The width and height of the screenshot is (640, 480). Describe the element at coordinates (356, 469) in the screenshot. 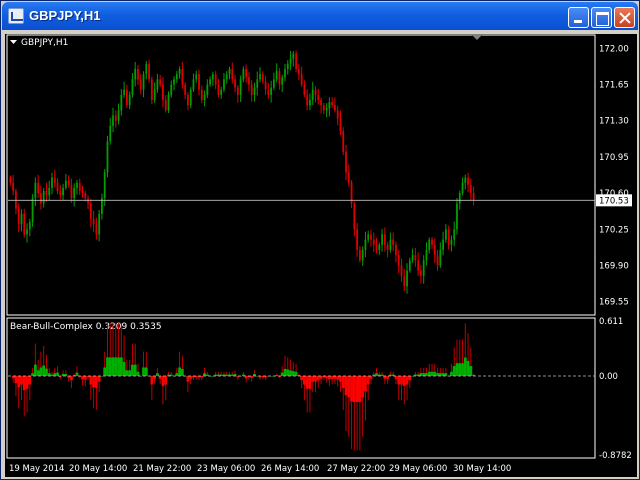

I see `time-tick: 27 May 22:00` at that location.